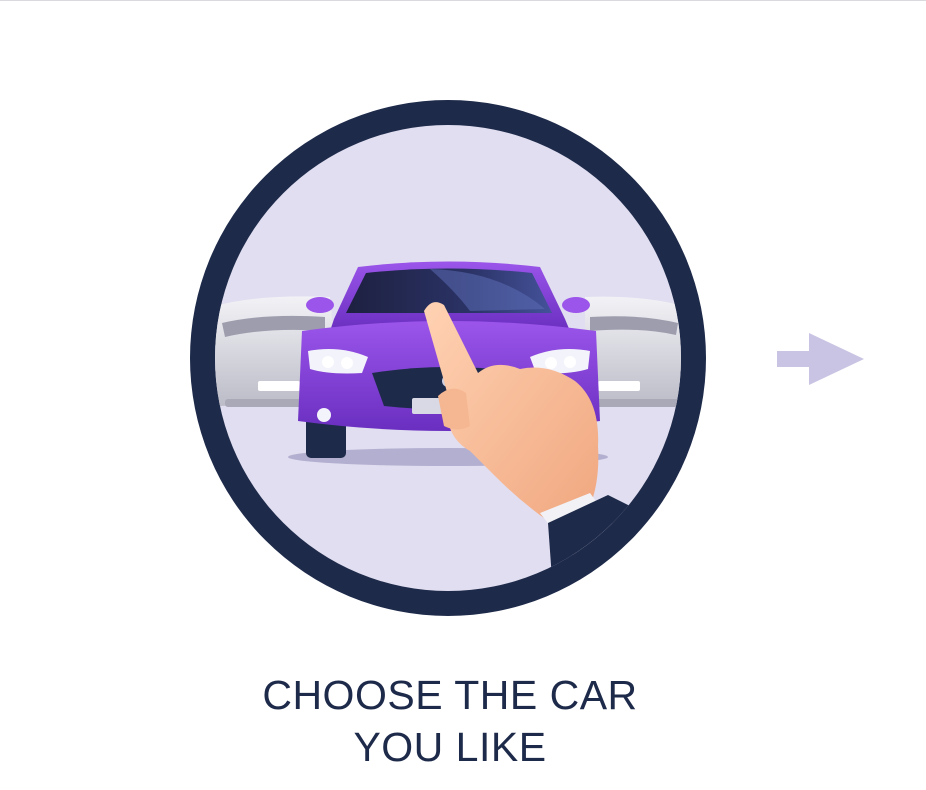 This screenshot has width=926, height=790. I want to click on step-caption-line-1: CHOOSE THE CAR, so click(450, 695).